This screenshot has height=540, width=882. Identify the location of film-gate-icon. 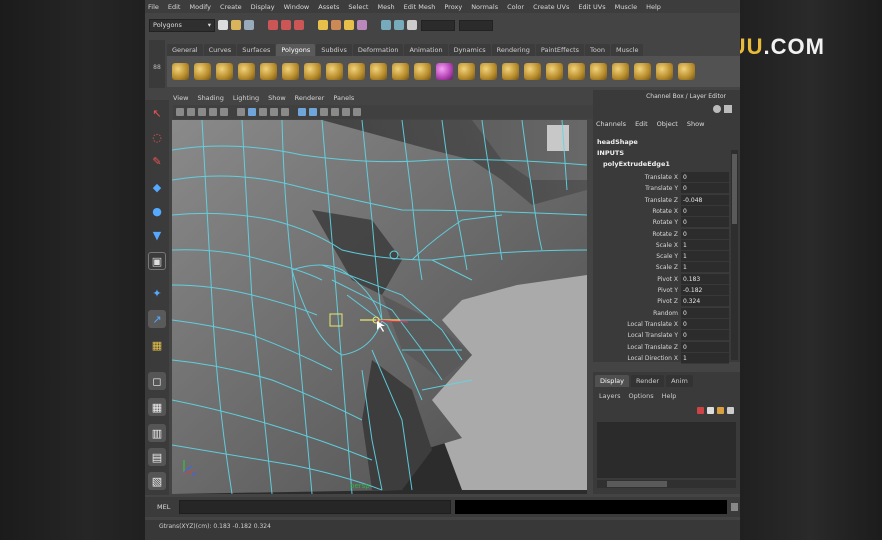
(335, 112).